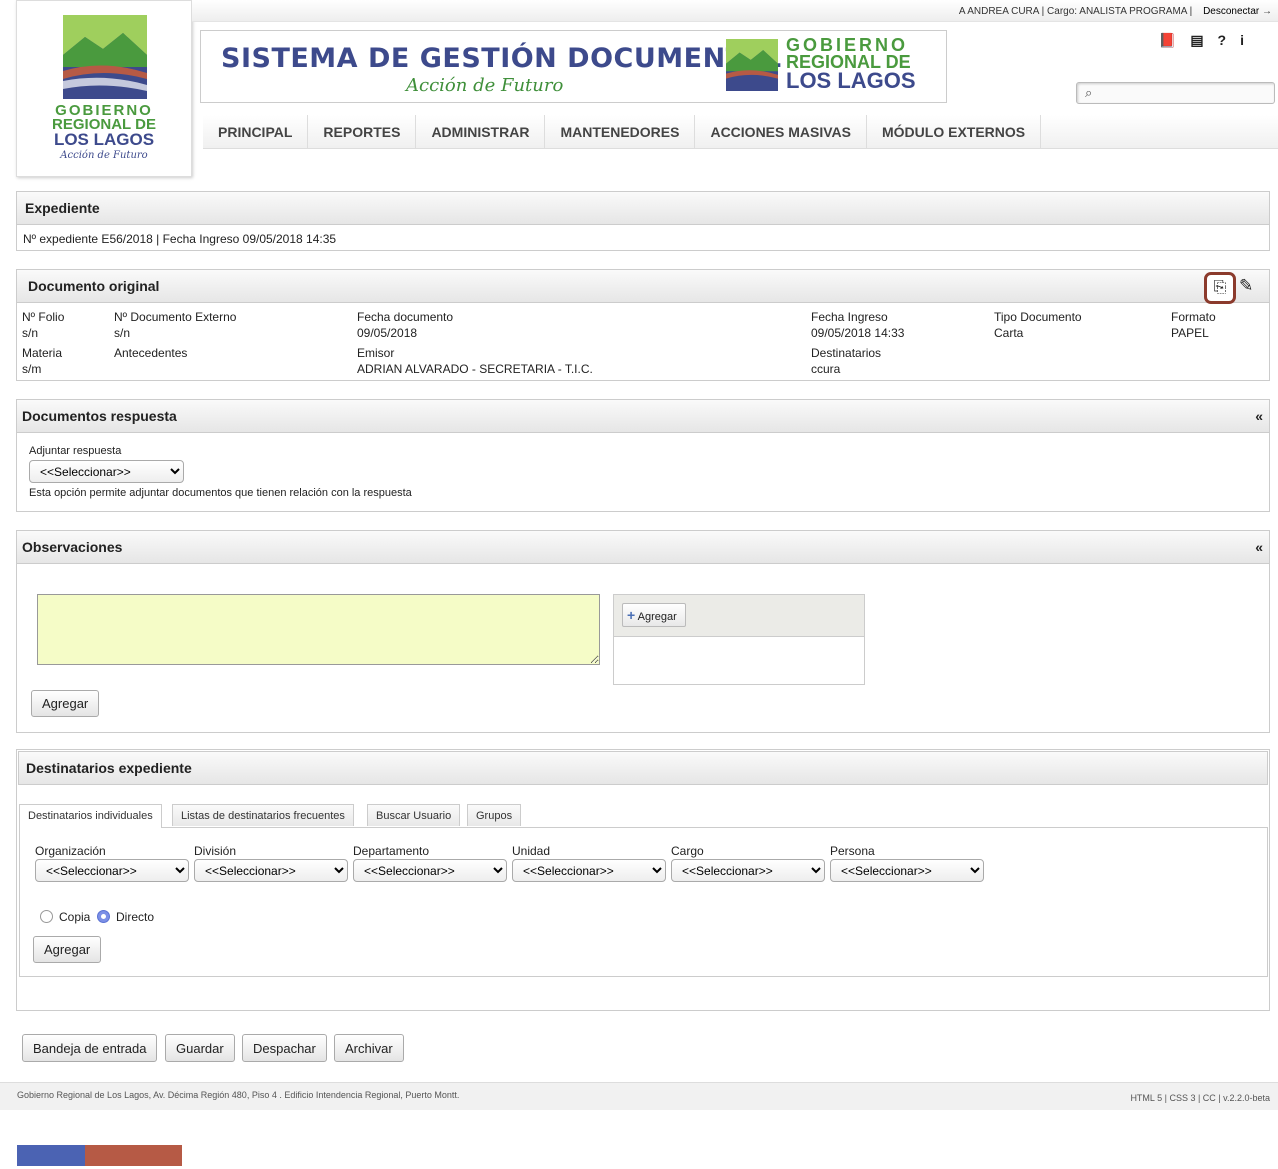 The image size is (1278, 1169). Describe the element at coordinates (1246, 286) in the screenshot. I see `edit-icon: ✎` at that location.